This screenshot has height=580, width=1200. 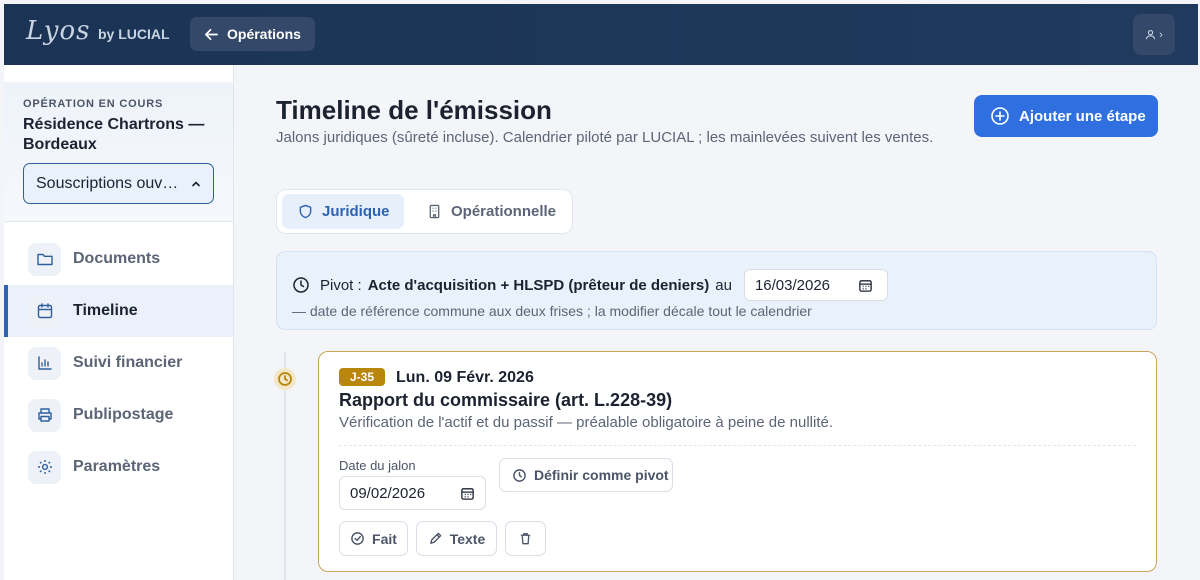 I want to click on brand-suffix: by LUCIAL, so click(x=134, y=34).